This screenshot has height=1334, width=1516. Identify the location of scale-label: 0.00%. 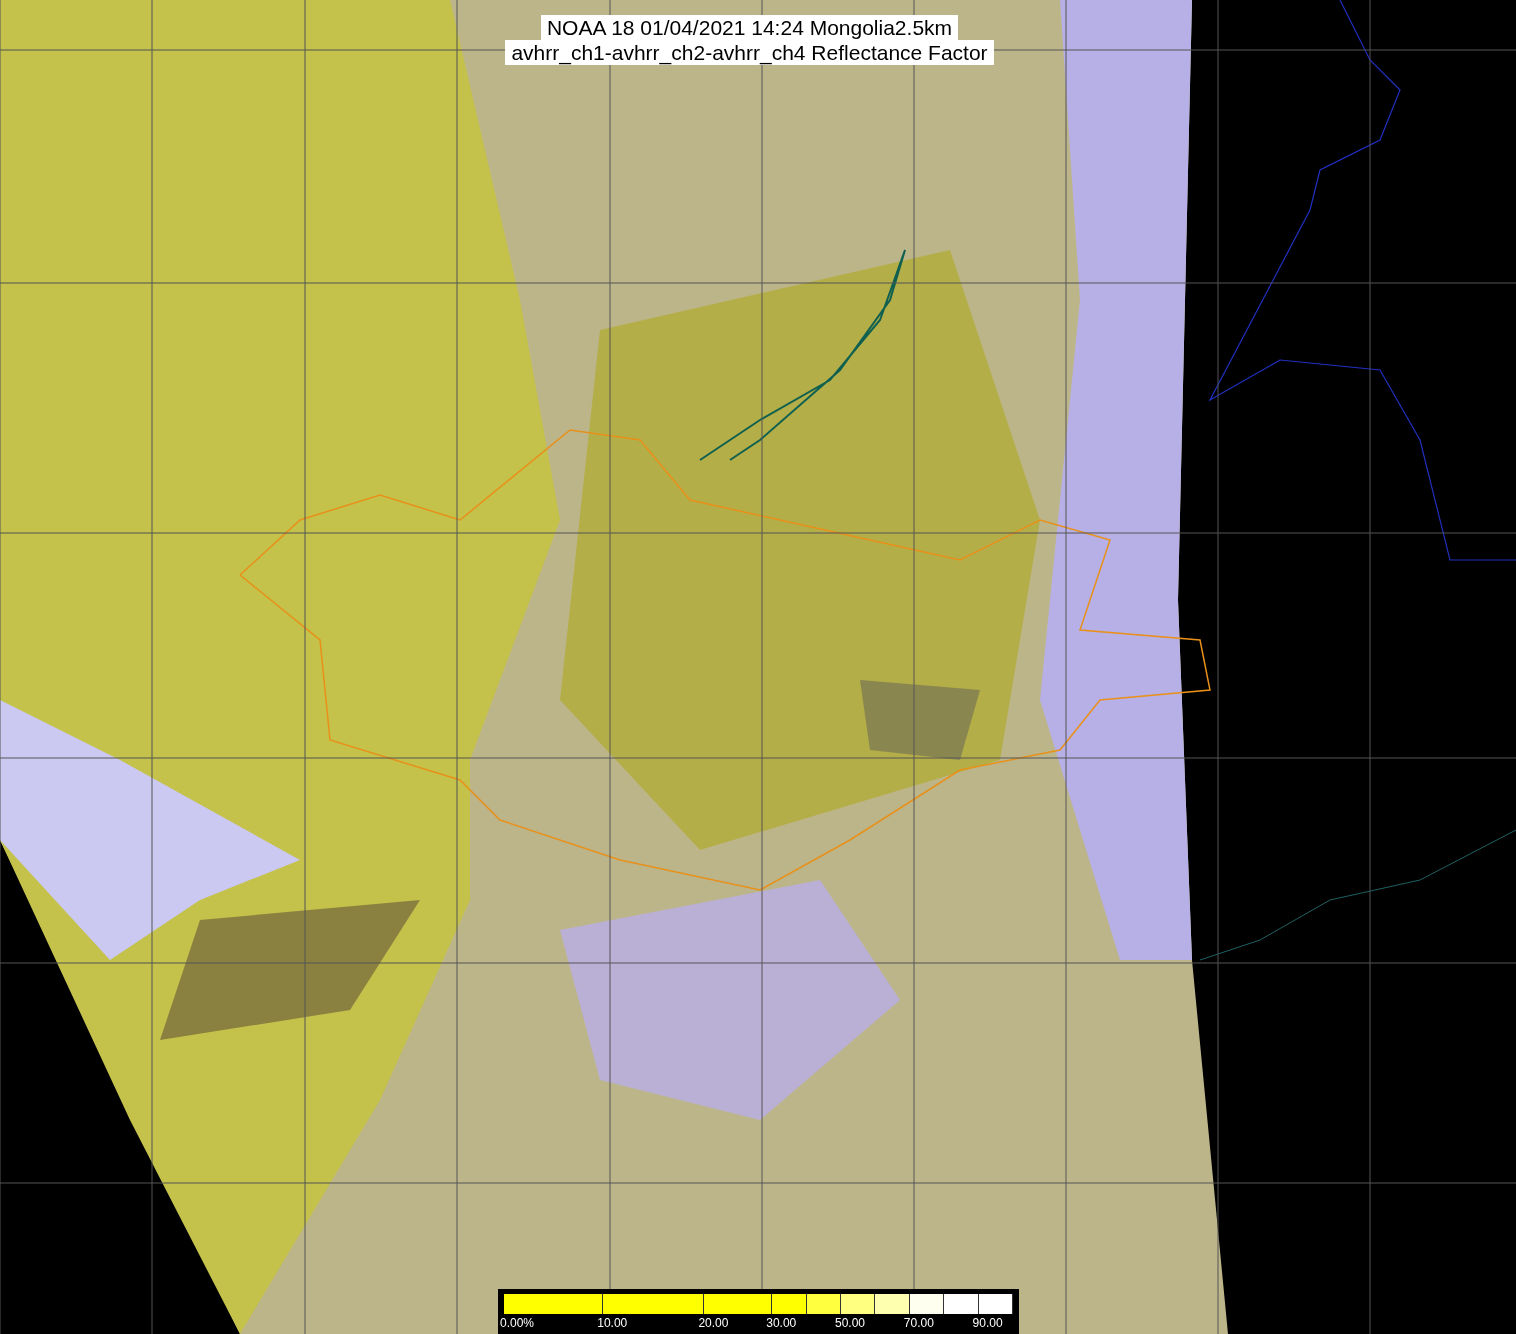
(517, 1323).